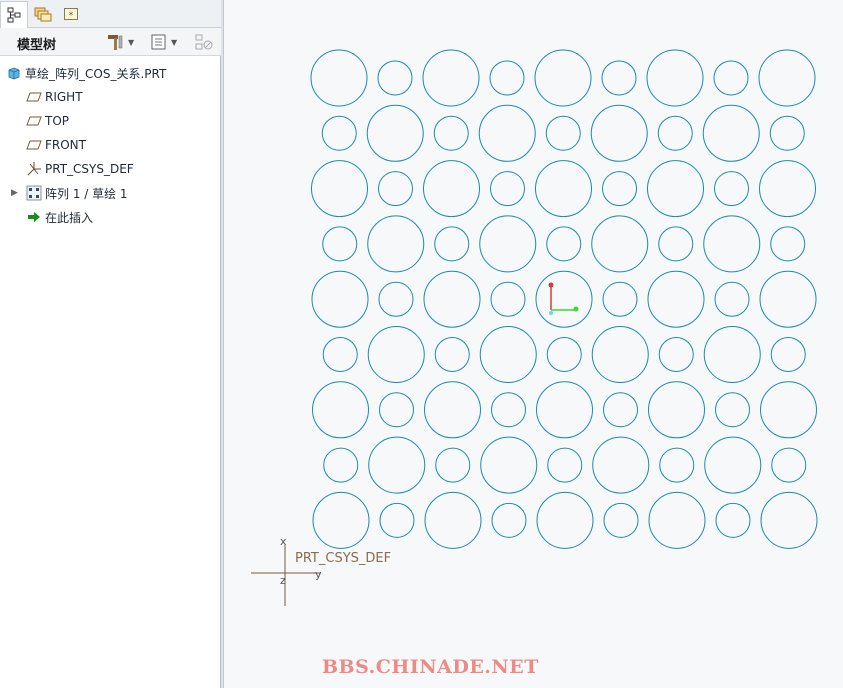 This screenshot has width=843, height=688. What do you see at coordinates (343, 558) in the screenshot?
I see `csys-label: PRT_CSYS_DEF` at bounding box center [343, 558].